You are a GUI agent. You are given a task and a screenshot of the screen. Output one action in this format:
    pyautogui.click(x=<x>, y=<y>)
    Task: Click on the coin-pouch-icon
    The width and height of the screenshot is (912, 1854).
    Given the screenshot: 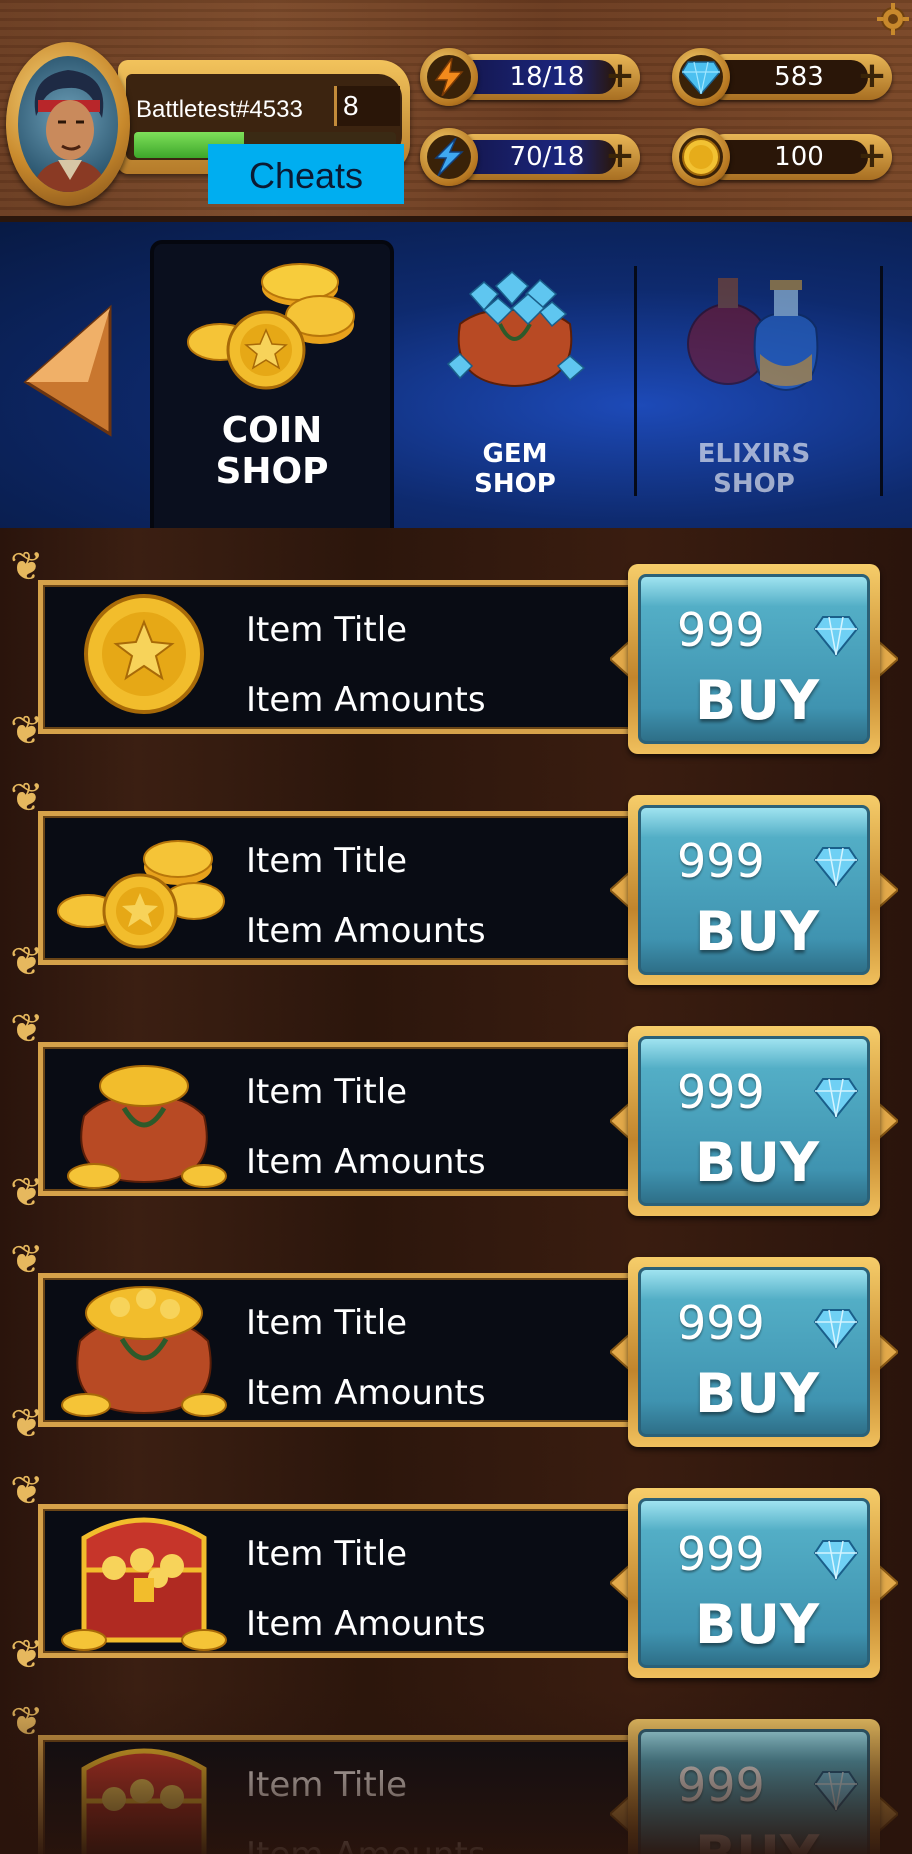 What is the action you would take?
    pyautogui.click(x=147, y=1127)
    